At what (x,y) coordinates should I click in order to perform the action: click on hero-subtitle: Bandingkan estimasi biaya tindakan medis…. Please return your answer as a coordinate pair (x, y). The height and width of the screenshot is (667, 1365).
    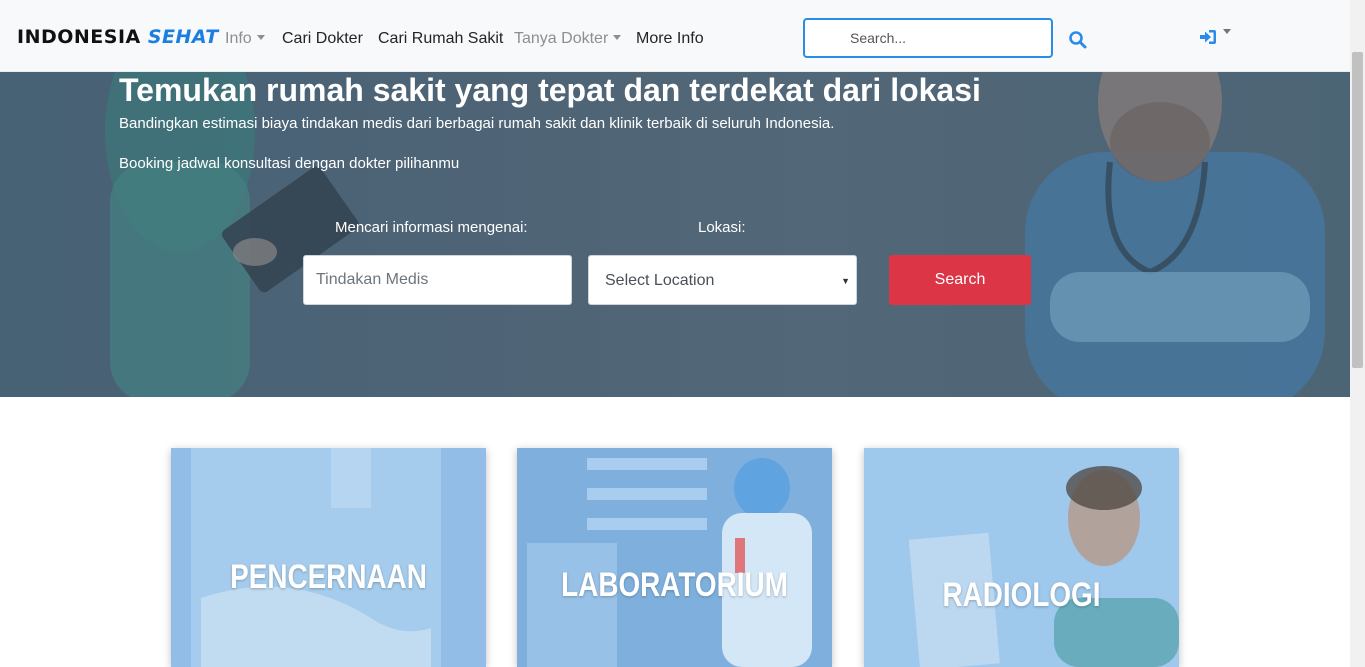
    Looking at the image, I should click on (477, 123).